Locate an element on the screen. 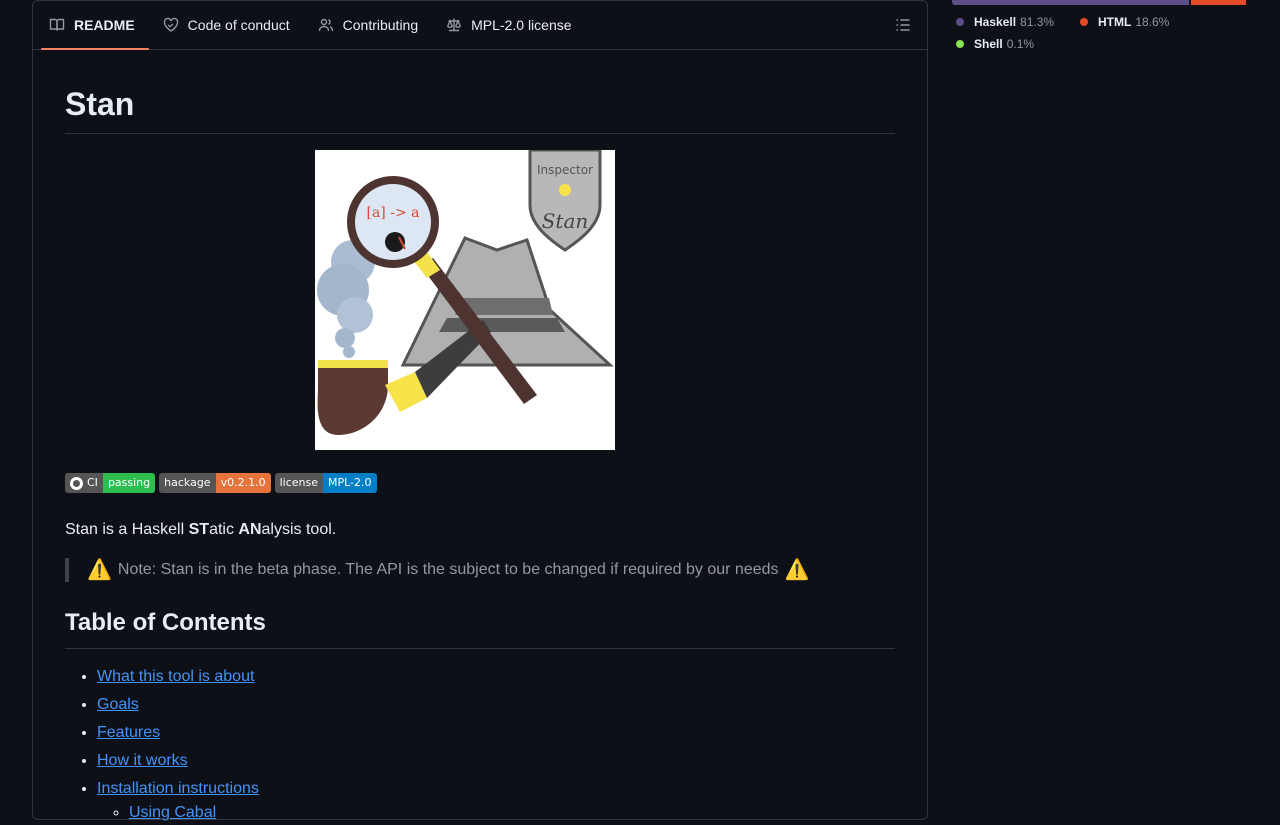 This screenshot has height=825, width=1280. hackage-badge: hackage v0.2.1.0 is located at coordinates (214, 483).